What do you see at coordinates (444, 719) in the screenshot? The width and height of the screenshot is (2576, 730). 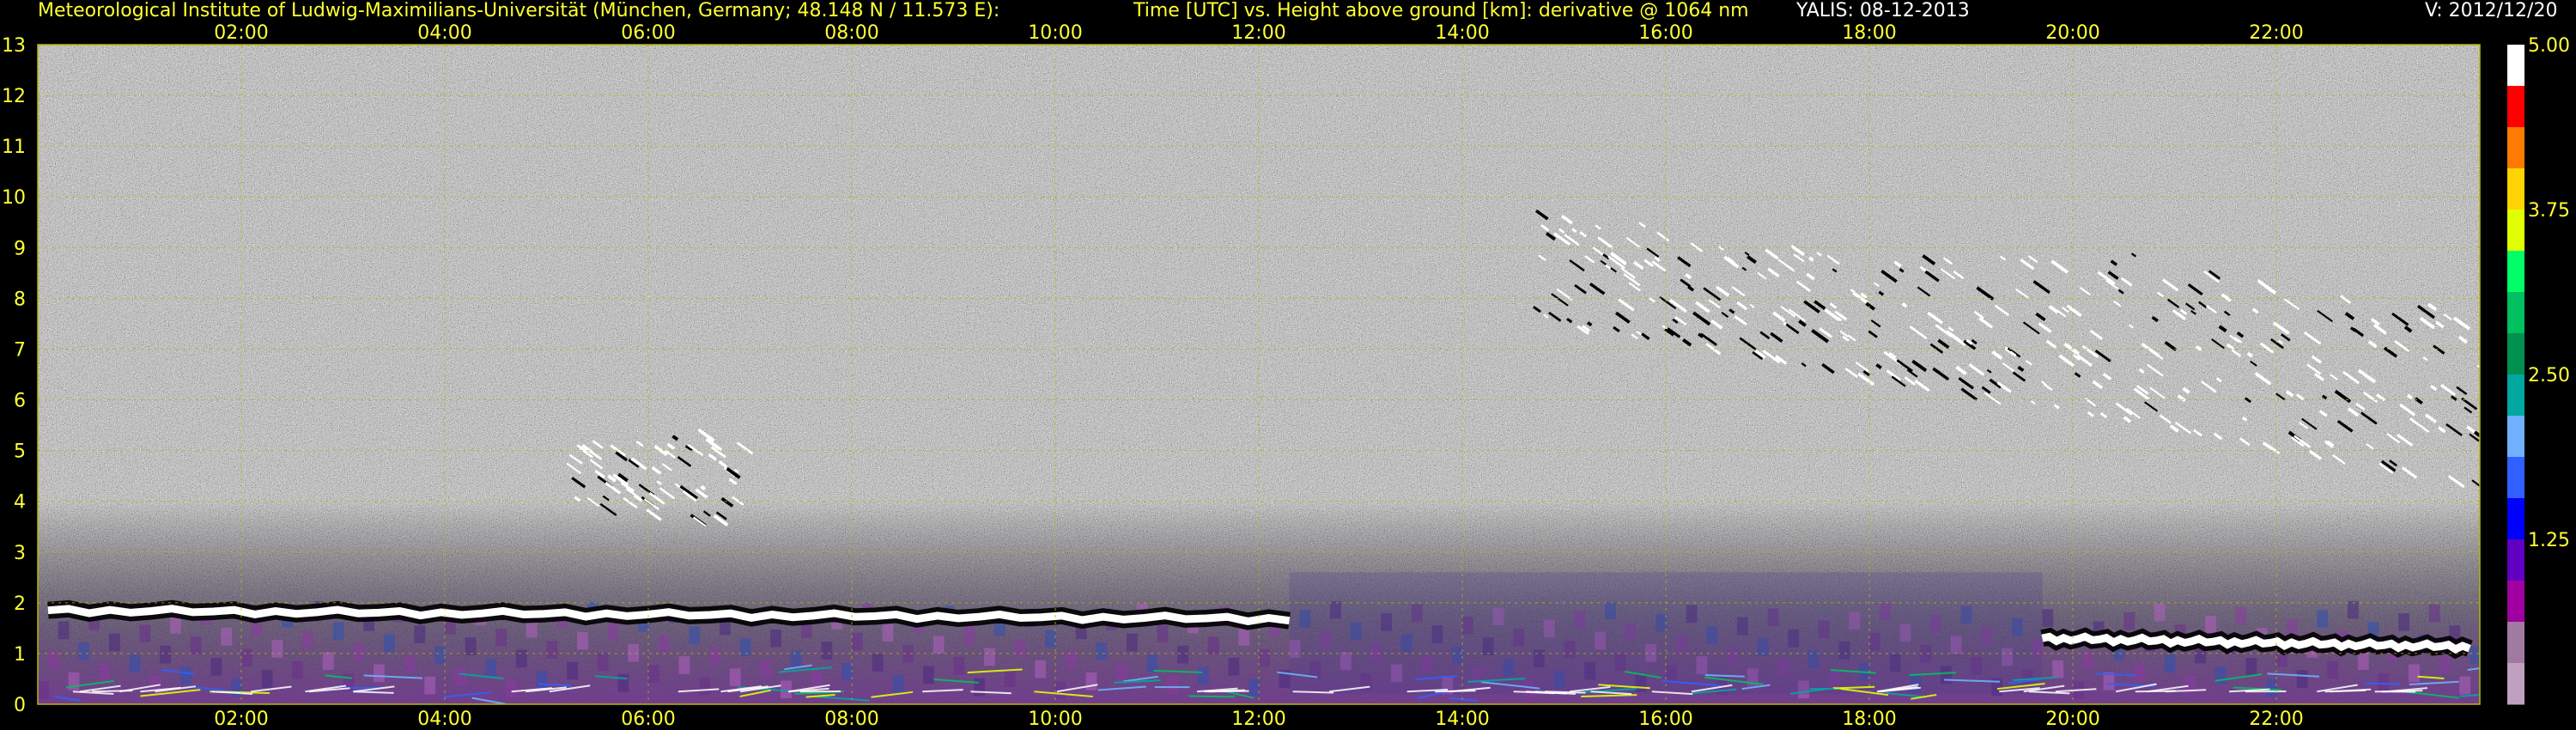 I see `x-tick-label-bottom: 04:00` at bounding box center [444, 719].